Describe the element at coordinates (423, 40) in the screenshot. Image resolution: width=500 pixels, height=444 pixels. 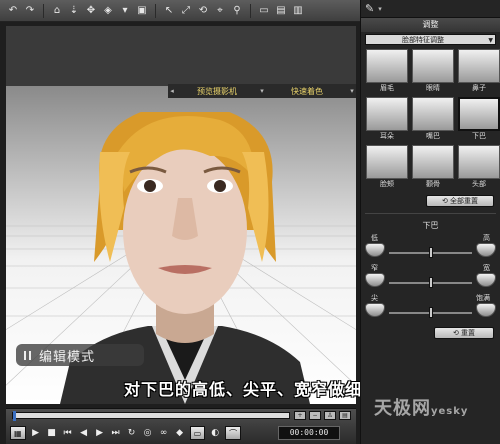
I see `feature-dropdown-value: 脸部特征调整` at that location.